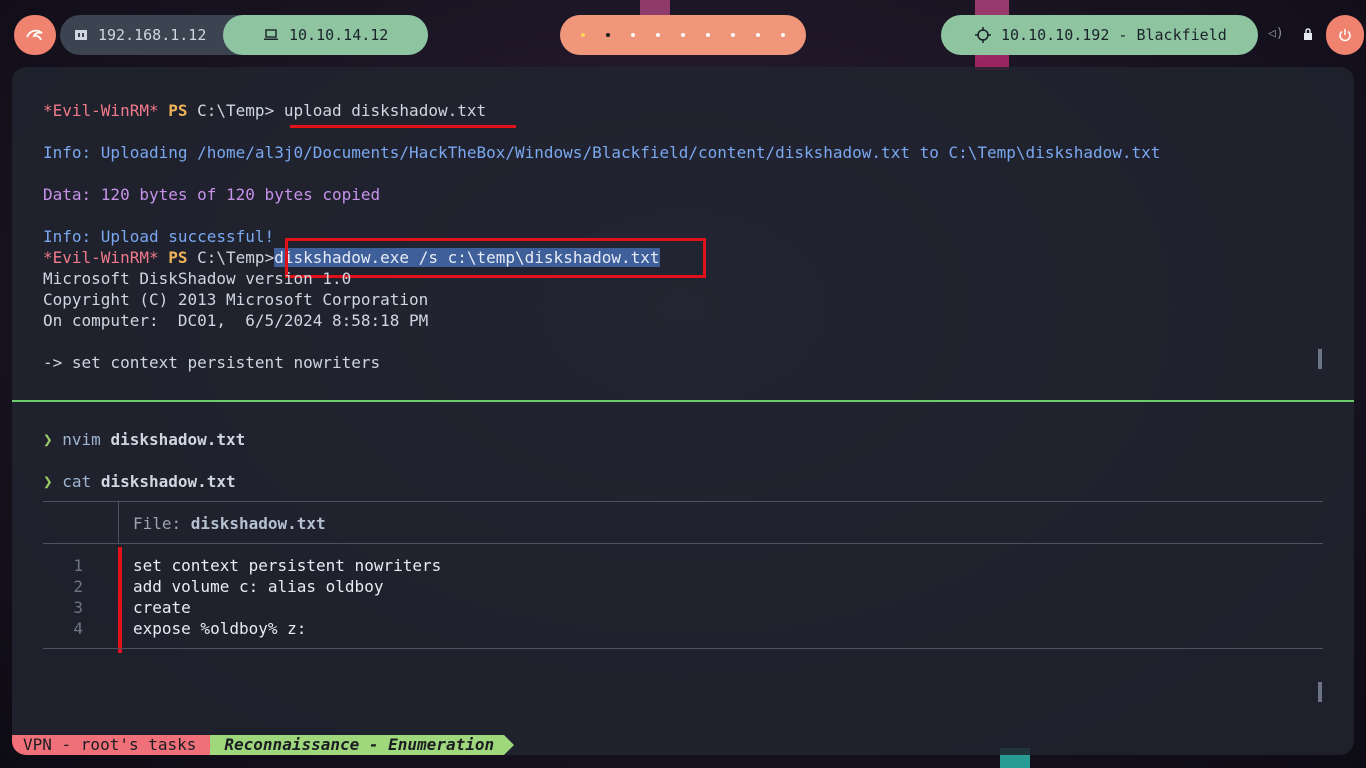 The image size is (1366, 768). Describe the element at coordinates (683, 401) in the screenshot. I see `pane-separator` at that location.